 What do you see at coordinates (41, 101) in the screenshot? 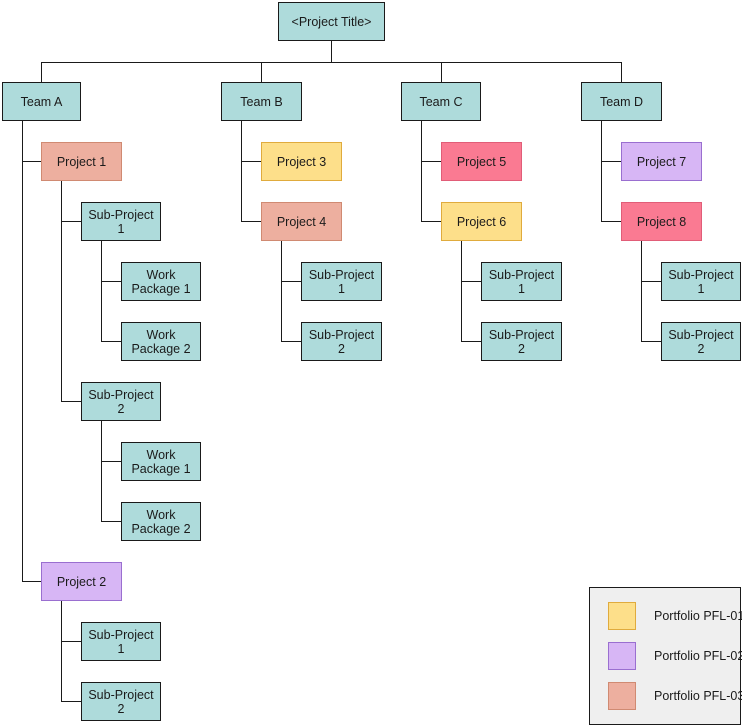
I see `node-teamA: Team A` at bounding box center [41, 101].